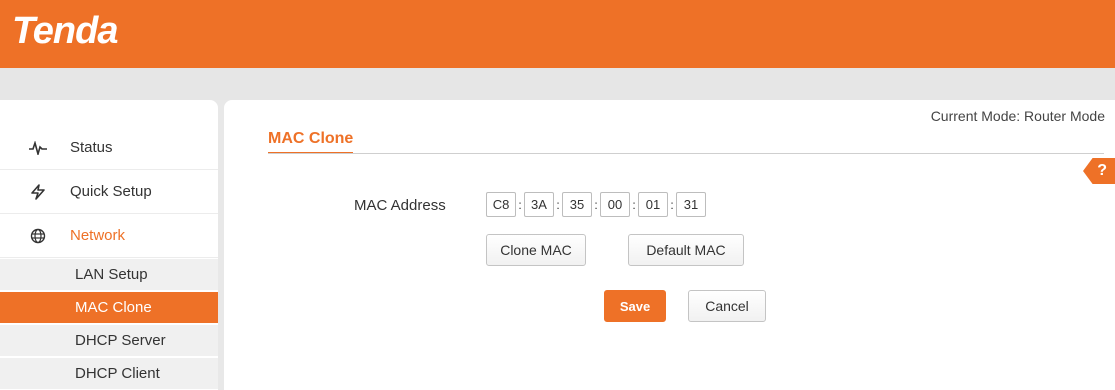  Describe the element at coordinates (536, 250) in the screenshot. I see `clone-mac-button: Clone MAC` at that location.